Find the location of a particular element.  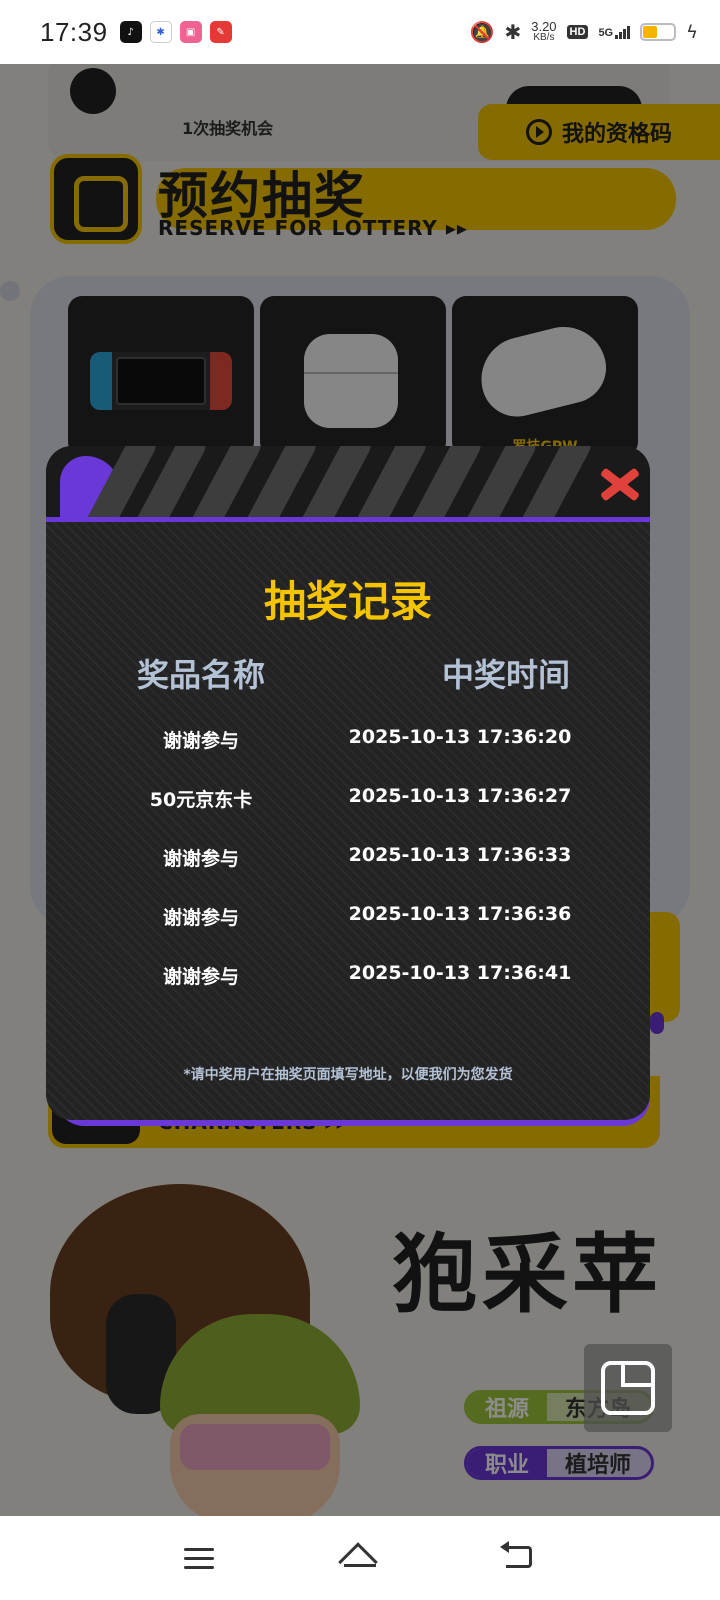

fullscreen-toggle-button is located at coordinates (628, 1388).